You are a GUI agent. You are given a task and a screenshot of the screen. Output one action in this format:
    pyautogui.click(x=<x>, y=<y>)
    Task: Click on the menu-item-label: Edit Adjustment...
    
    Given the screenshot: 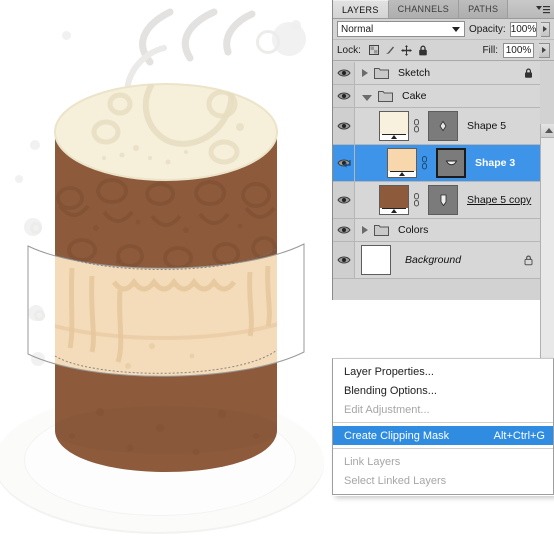 What is the action you would take?
    pyautogui.click(x=387, y=409)
    